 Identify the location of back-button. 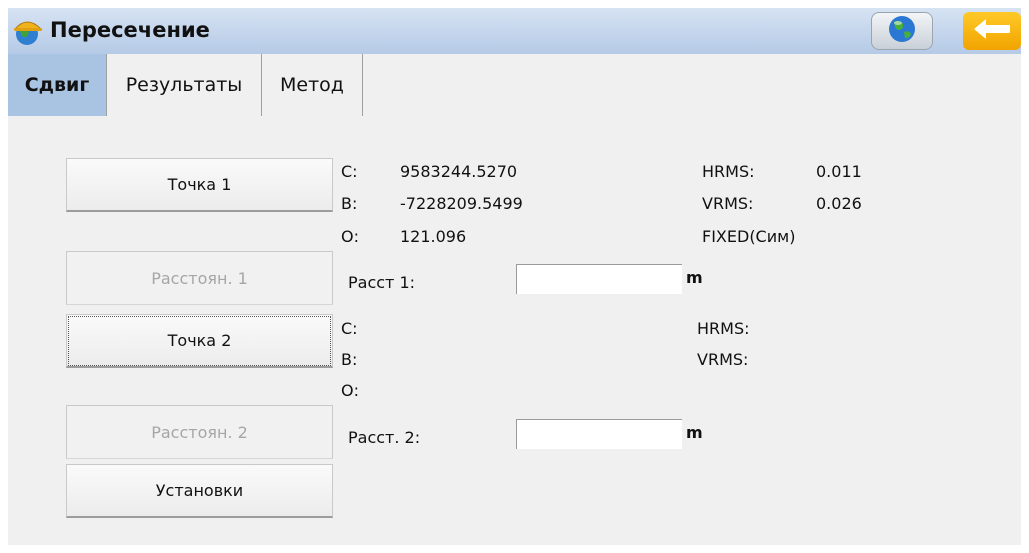
(992, 31).